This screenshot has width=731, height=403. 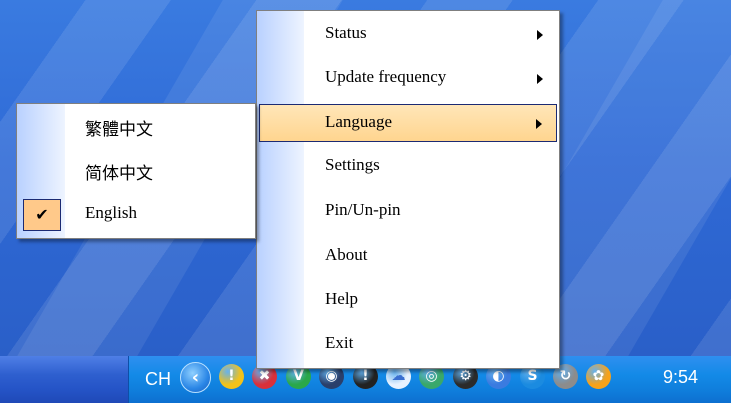 I want to click on menu-item-label: Settings, so click(x=352, y=164).